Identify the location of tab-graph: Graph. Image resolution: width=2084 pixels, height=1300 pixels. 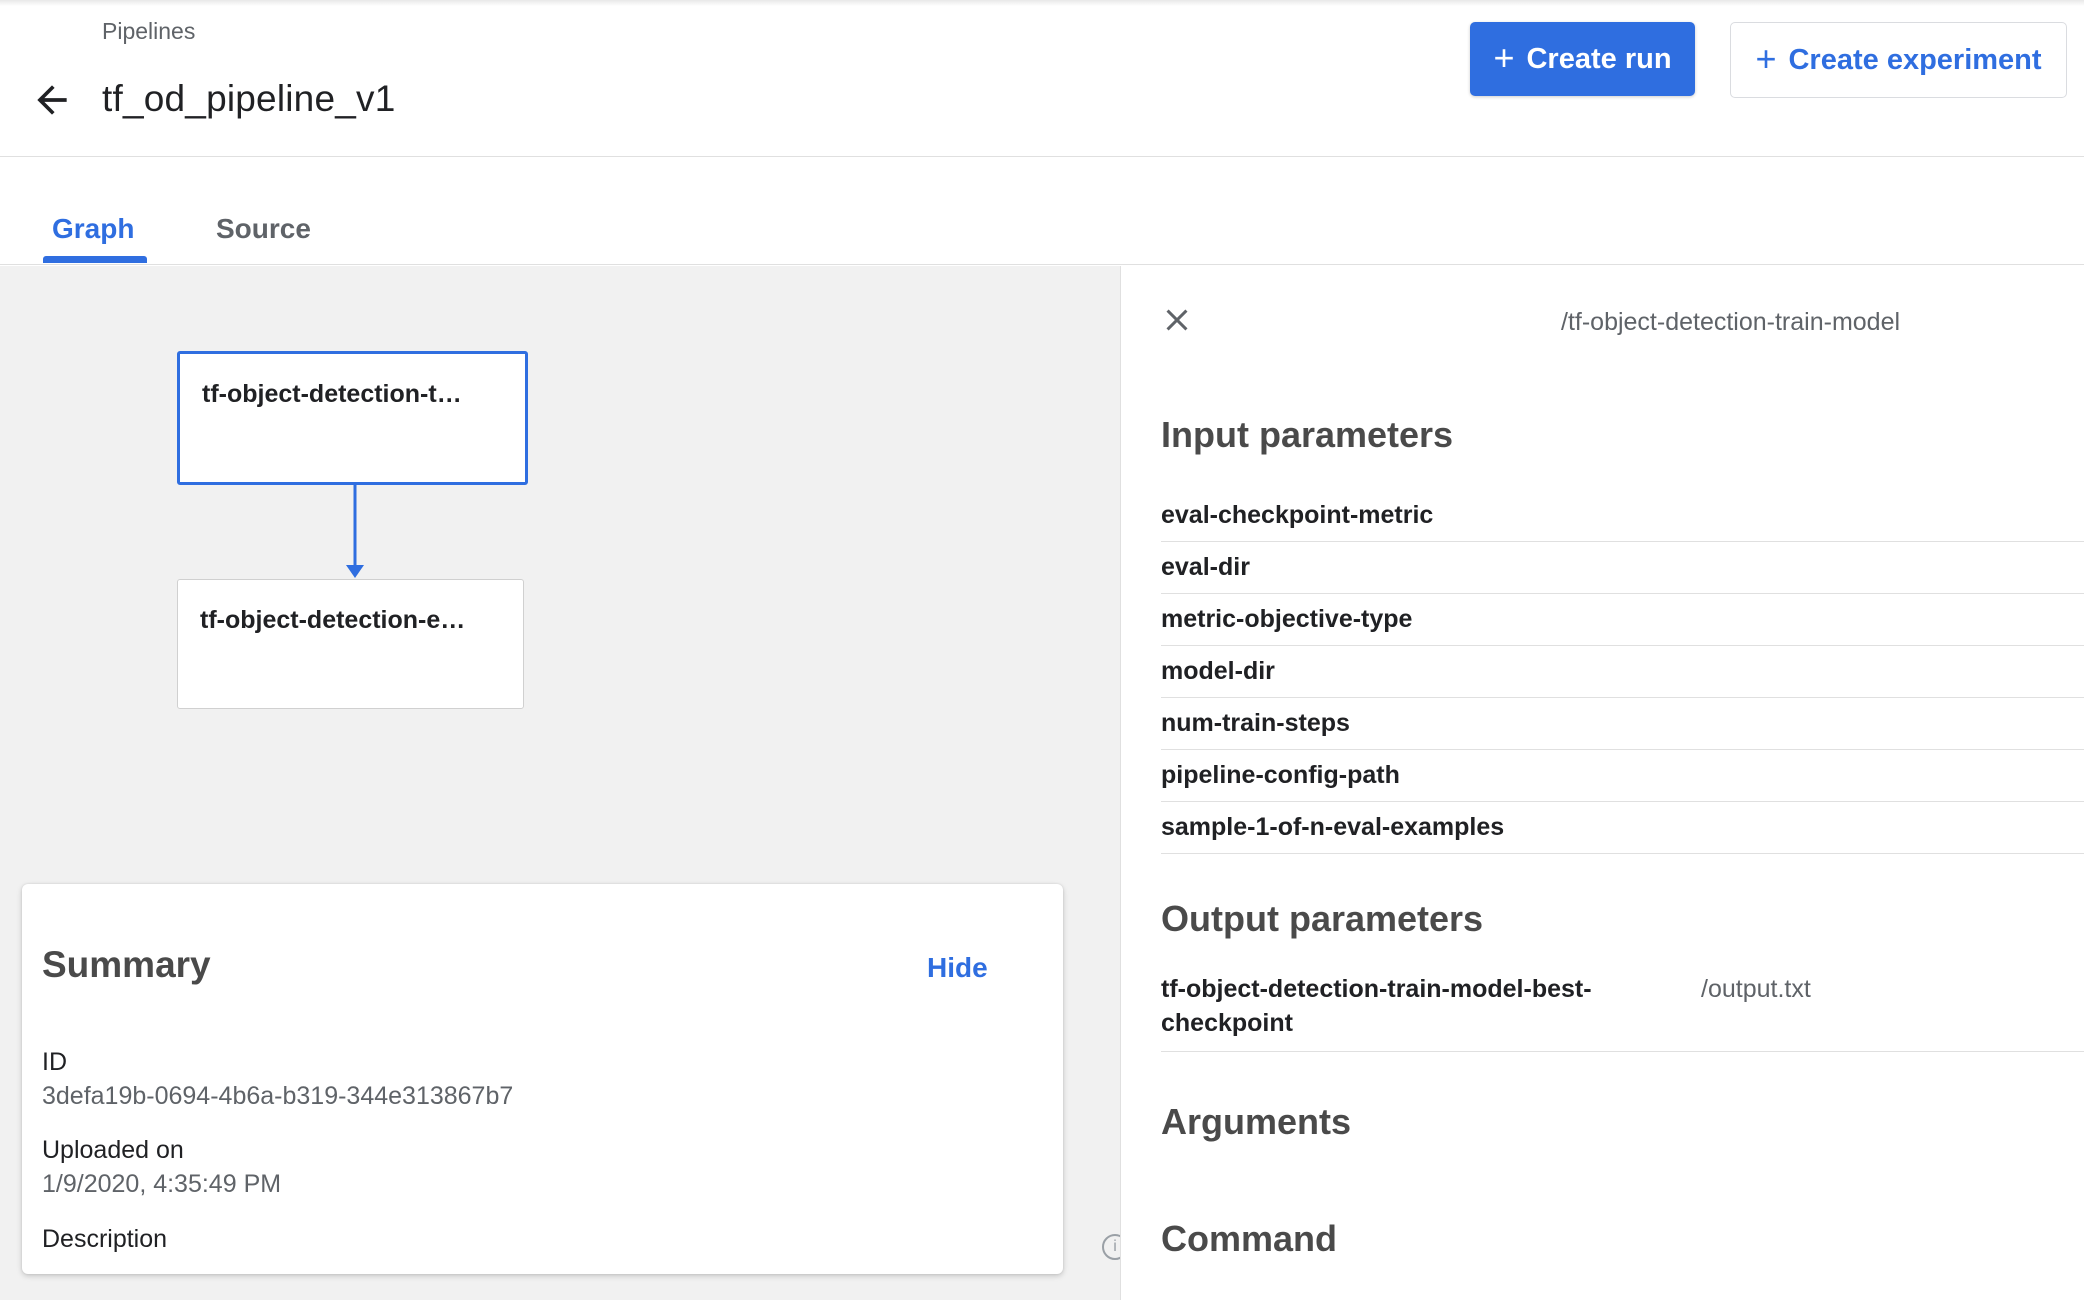
(93, 229).